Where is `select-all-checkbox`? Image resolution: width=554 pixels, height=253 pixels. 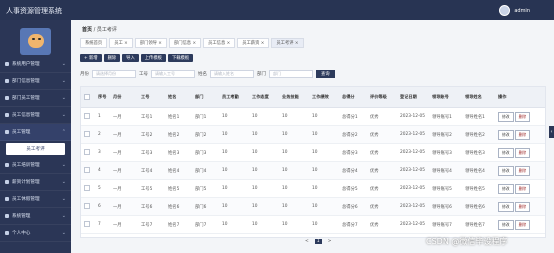 select-all-checkbox is located at coordinates (87, 96).